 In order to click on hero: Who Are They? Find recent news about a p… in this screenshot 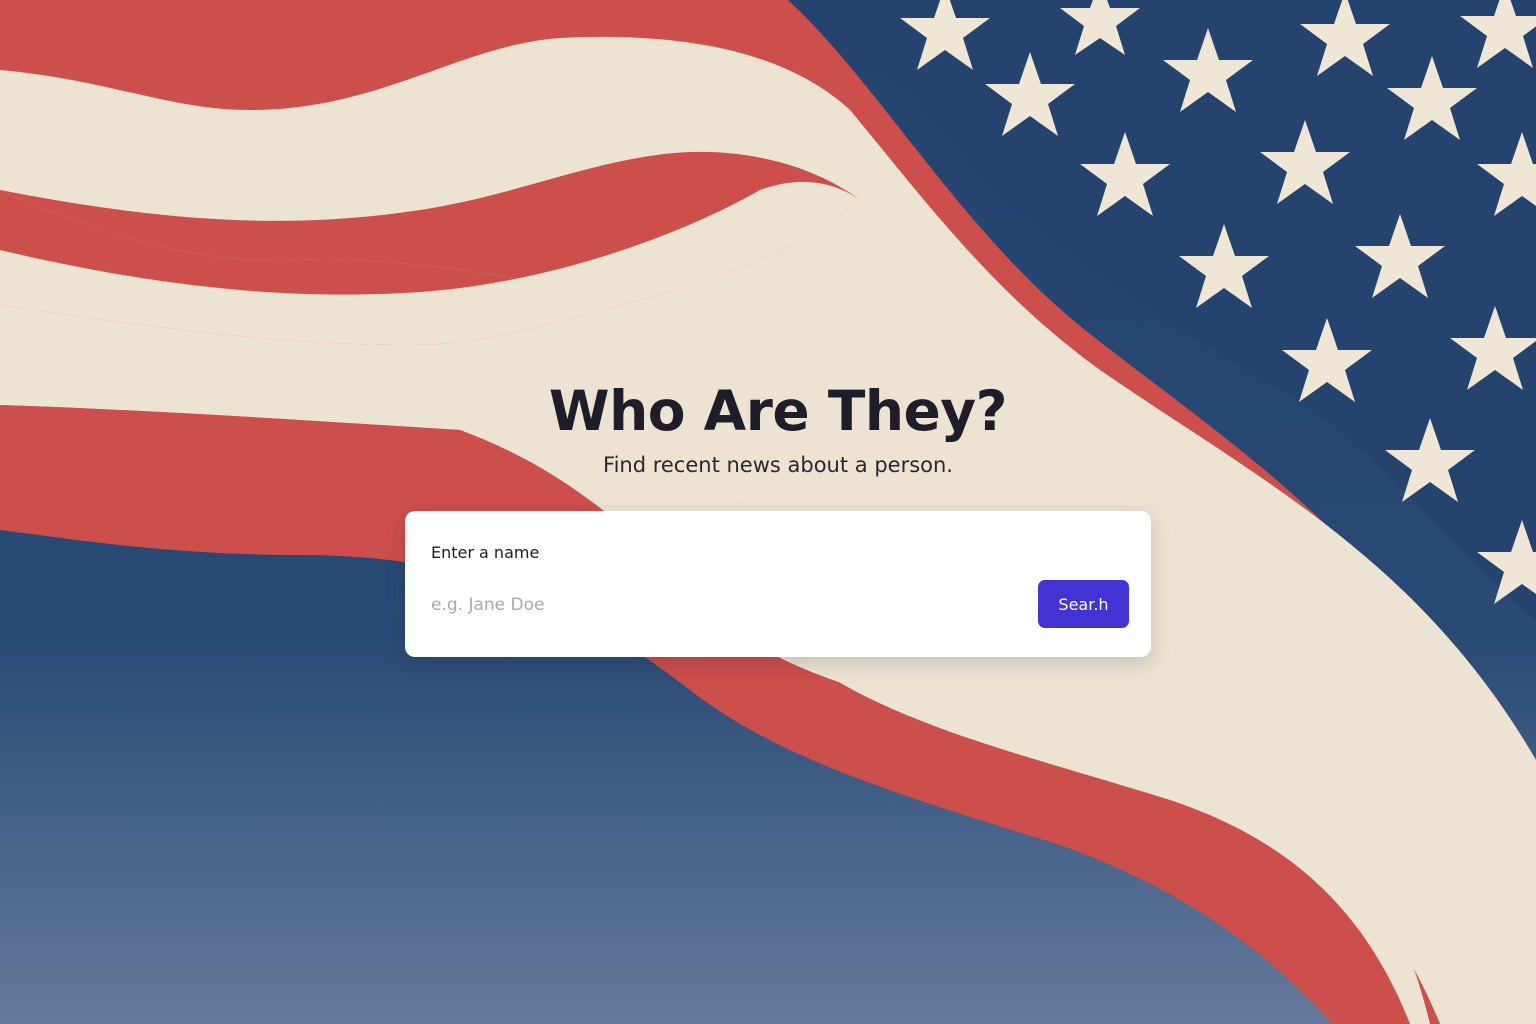, I will do `click(768, 428)`.